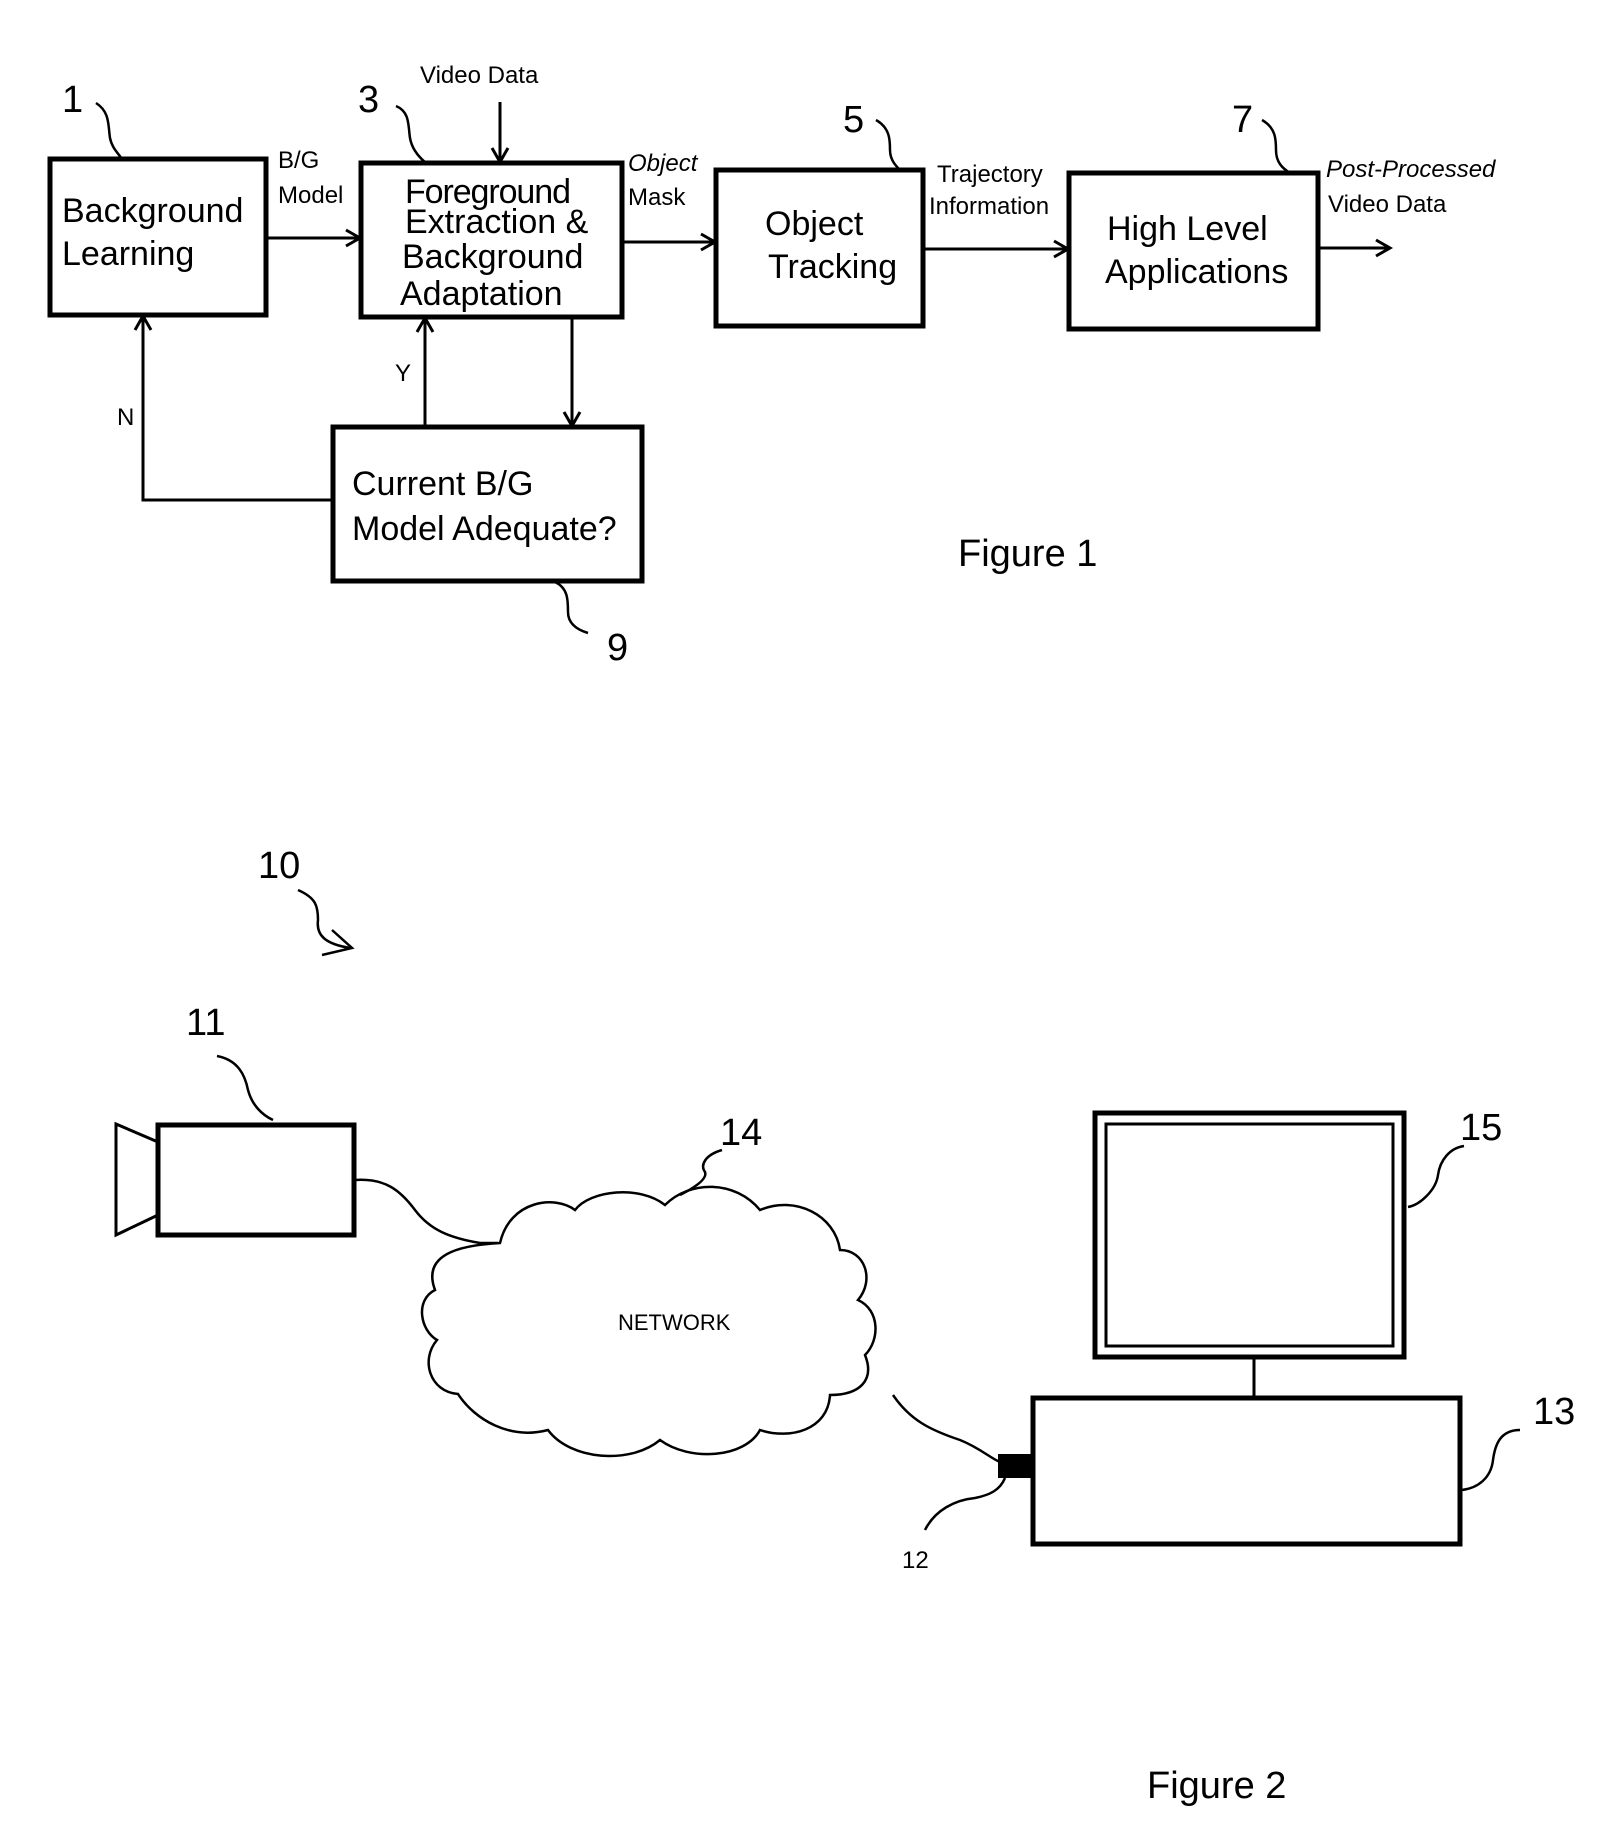  I want to click on ref-numeral-13: 13, so click(1554, 1412).